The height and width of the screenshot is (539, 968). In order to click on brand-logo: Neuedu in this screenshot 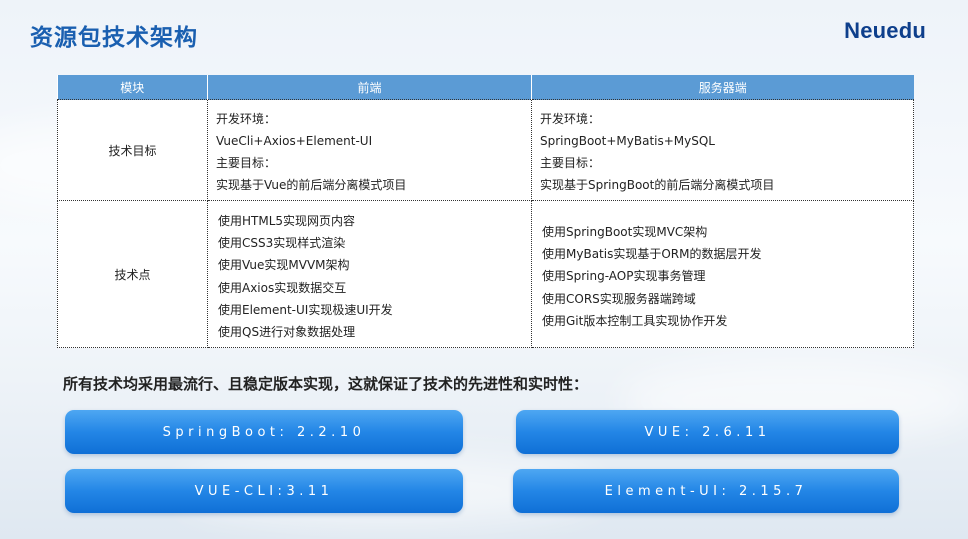, I will do `click(885, 30)`.